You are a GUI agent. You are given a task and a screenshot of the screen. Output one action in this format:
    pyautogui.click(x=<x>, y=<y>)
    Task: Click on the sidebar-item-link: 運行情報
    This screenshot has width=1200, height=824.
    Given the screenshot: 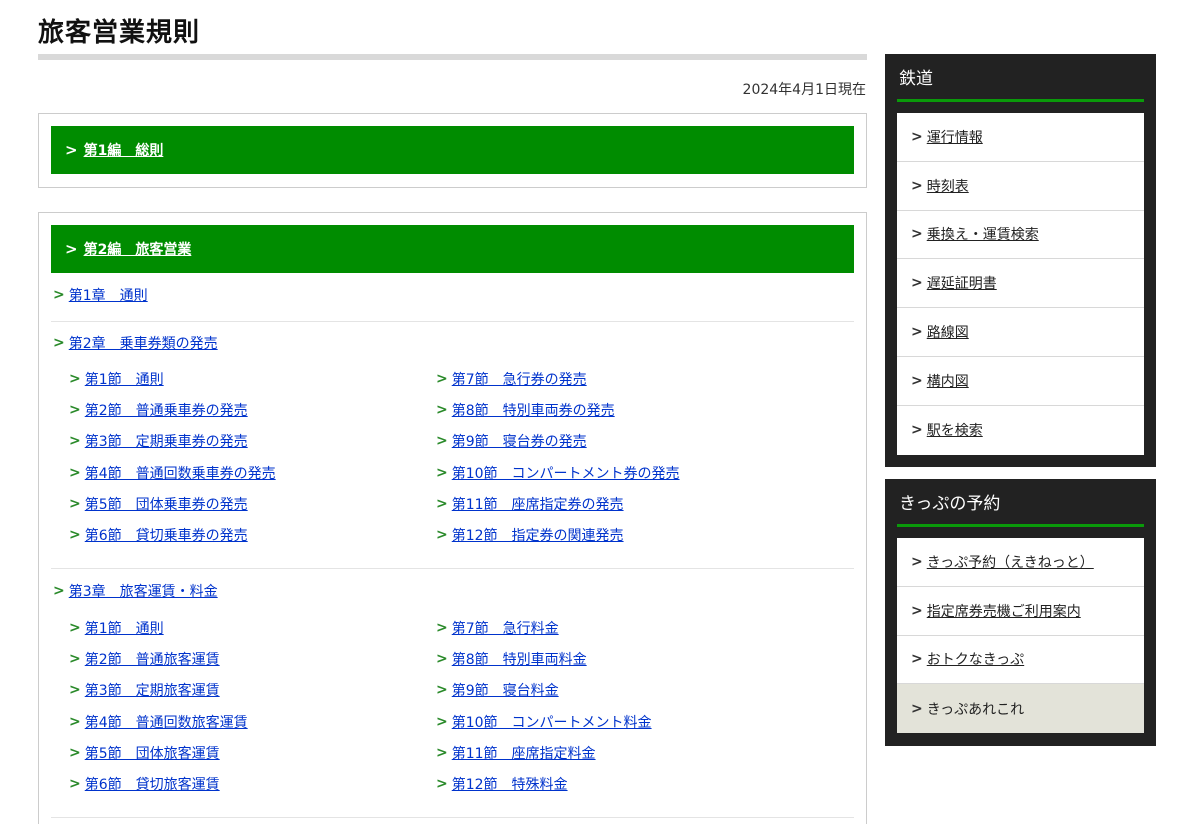 What is the action you would take?
    pyautogui.click(x=955, y=137)
    